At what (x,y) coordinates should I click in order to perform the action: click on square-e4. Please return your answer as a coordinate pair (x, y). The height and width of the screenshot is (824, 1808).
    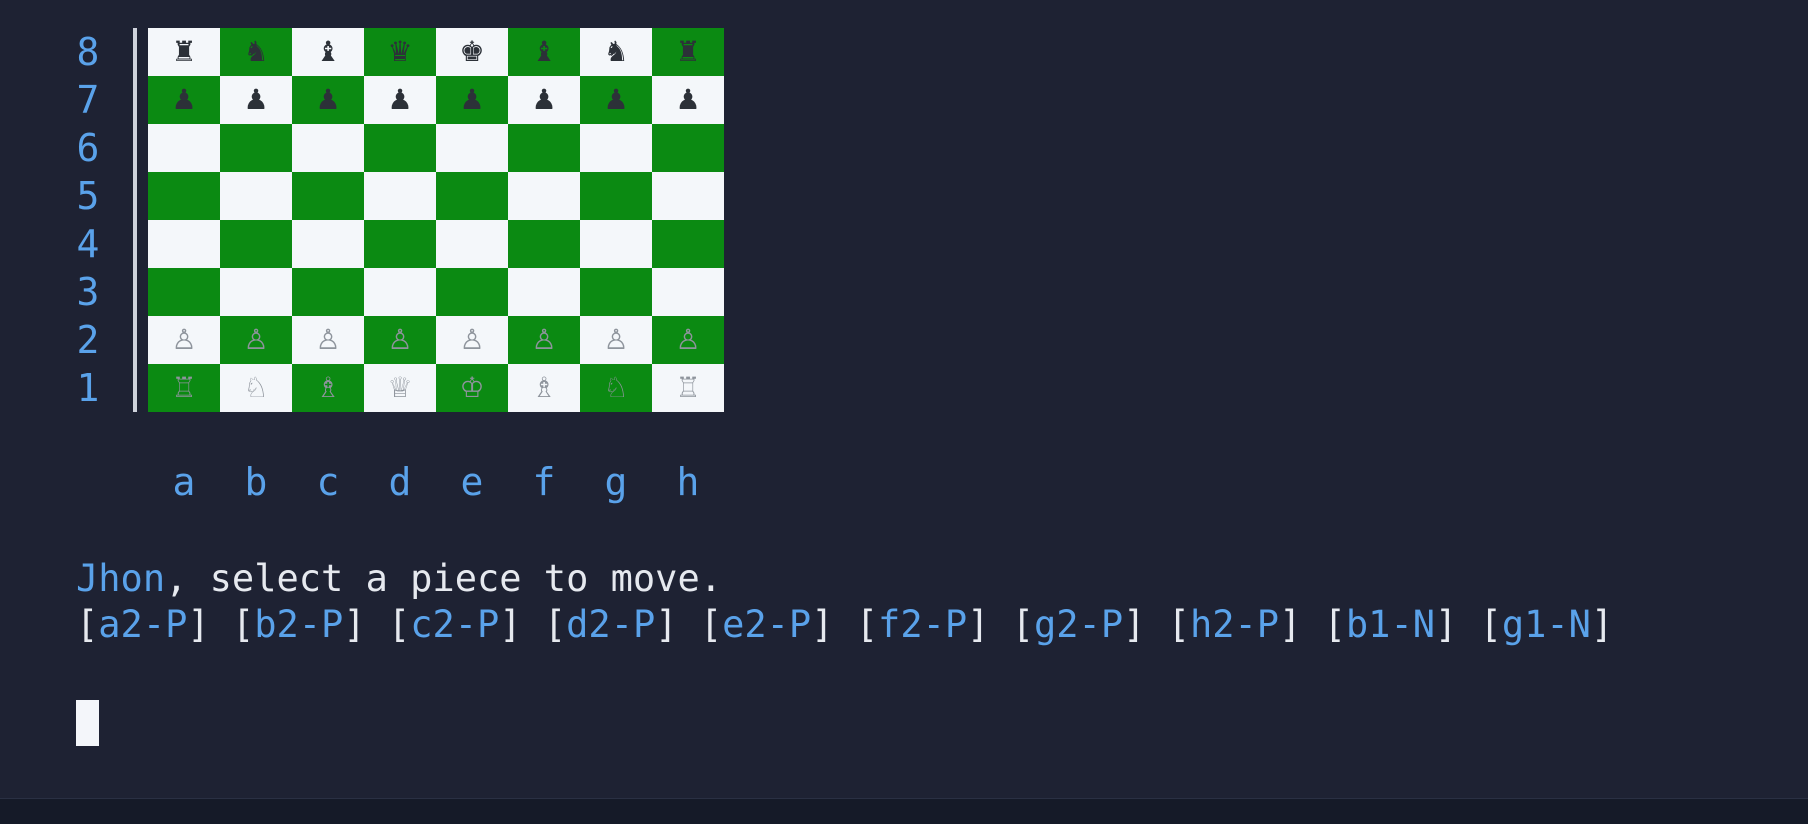
    Looking at the image, I should click on (472, 244).